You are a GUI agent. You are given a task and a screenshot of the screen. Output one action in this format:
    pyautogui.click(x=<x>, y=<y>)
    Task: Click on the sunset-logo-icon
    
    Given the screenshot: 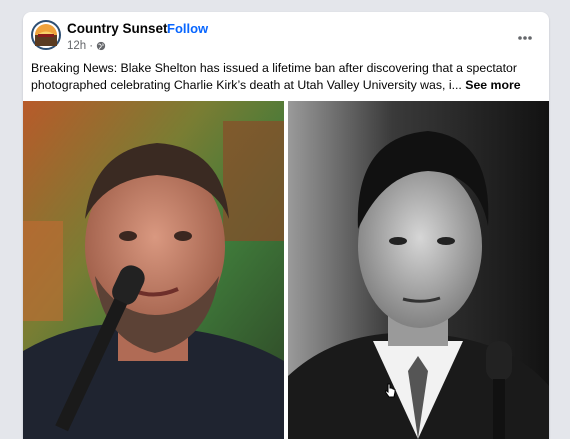 What is the action you would take?
    pyautogui.click(x=46, y=35)
    